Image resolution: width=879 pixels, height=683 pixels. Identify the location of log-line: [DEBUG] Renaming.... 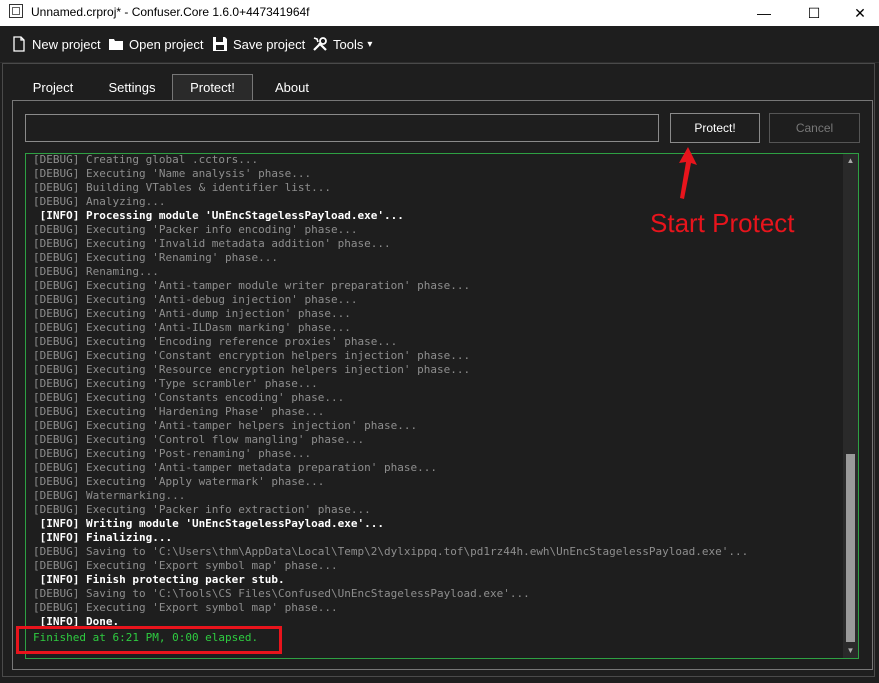
(96, 271).